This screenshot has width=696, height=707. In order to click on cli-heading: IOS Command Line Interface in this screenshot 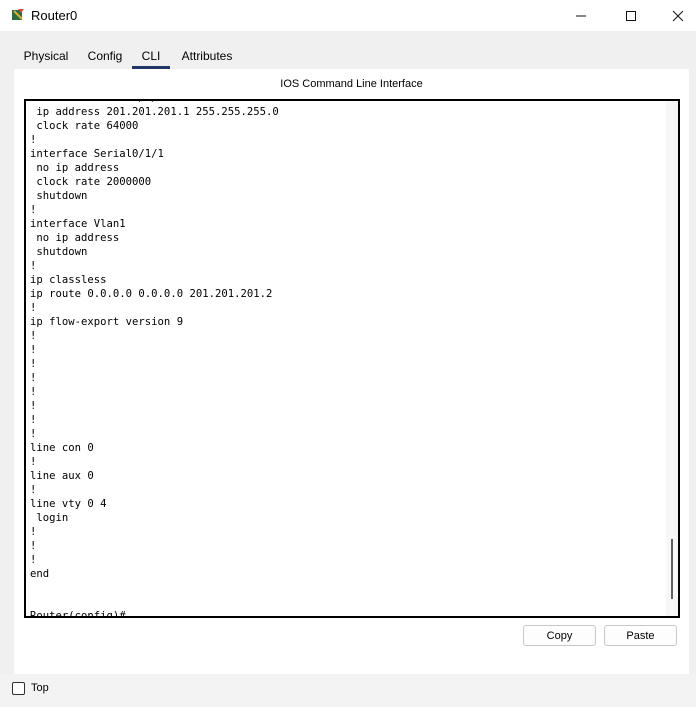, I will do `click(351, 84)`.